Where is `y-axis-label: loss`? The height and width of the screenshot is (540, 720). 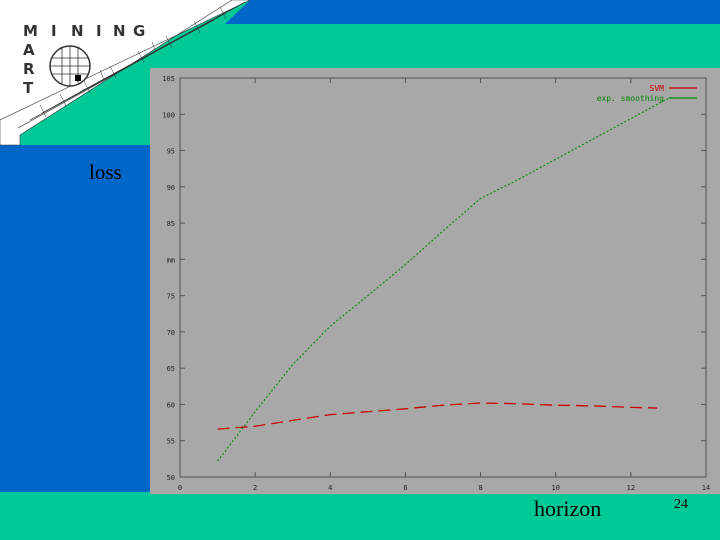 y-axis-label: loss is located at coordinates (105, 172).